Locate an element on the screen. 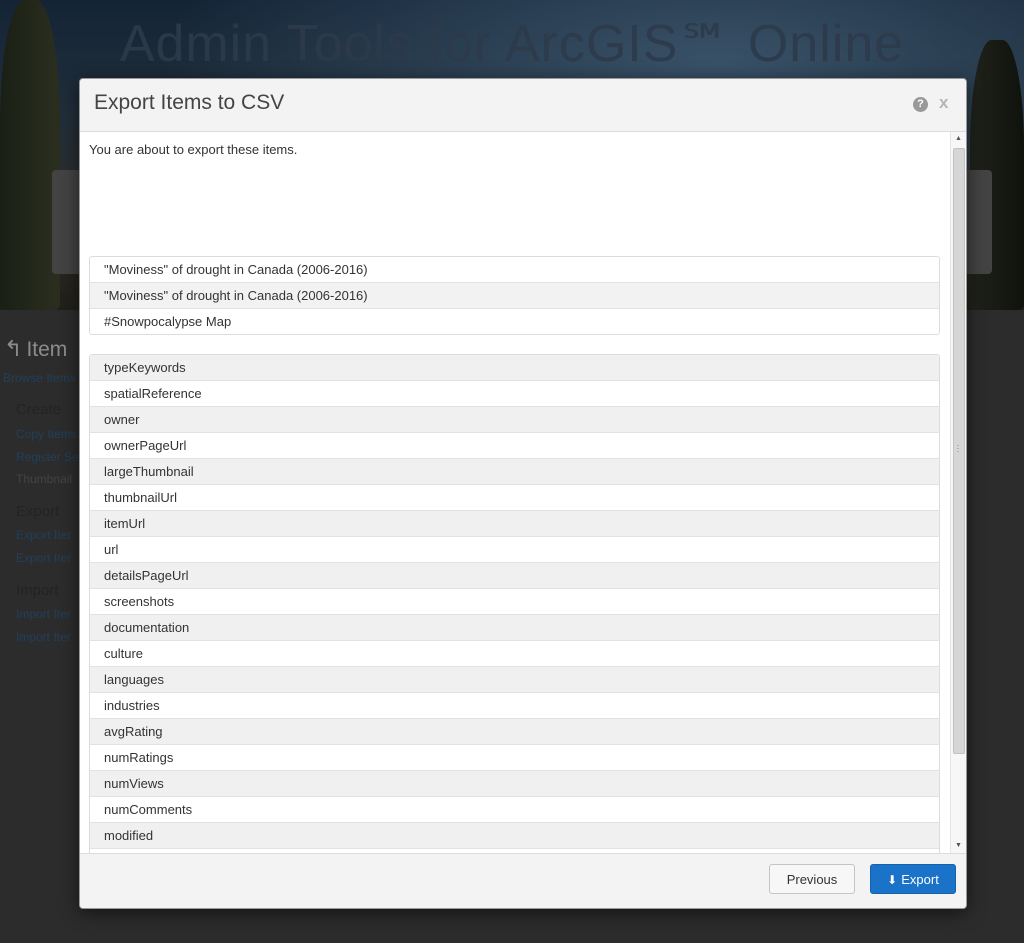  field-row: spatialReference is located at coordinates (514, 394).